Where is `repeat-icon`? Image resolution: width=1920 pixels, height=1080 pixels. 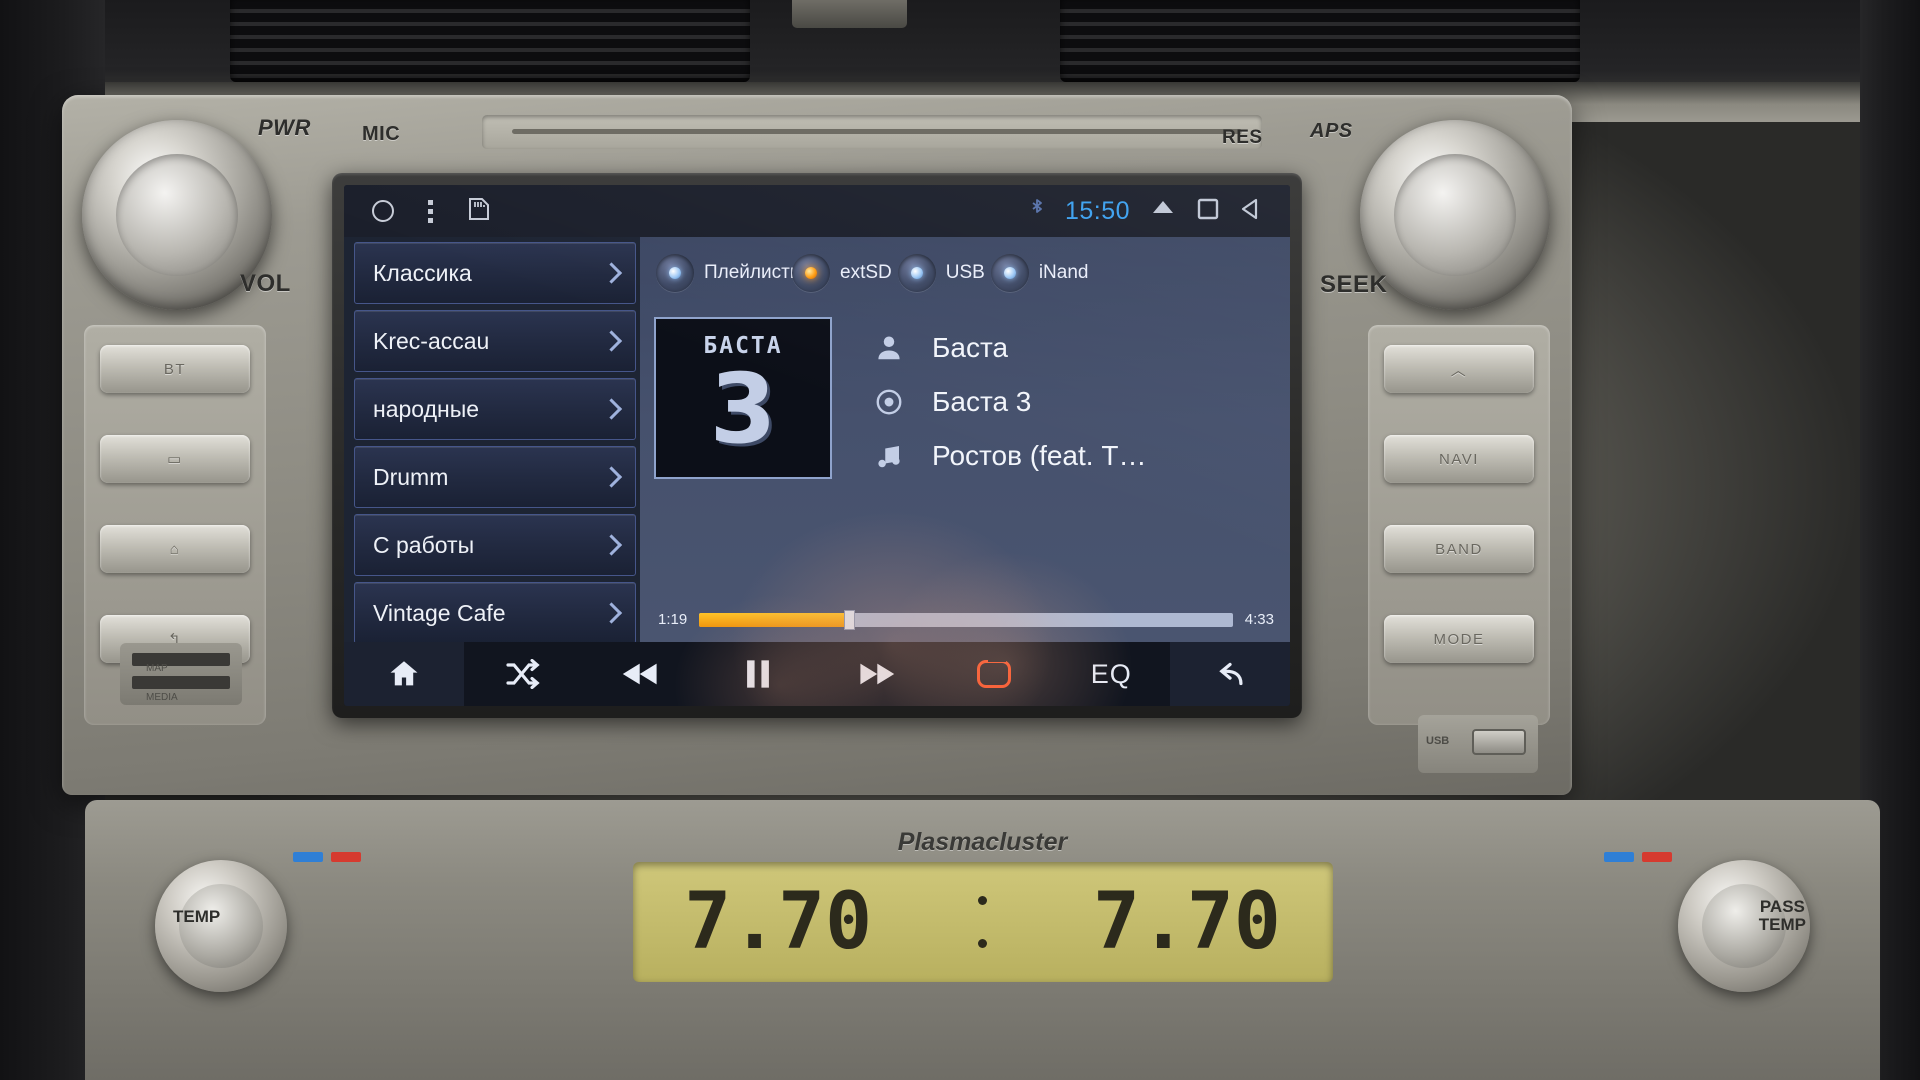 repeat-icon is located at coordinates (993, 672).